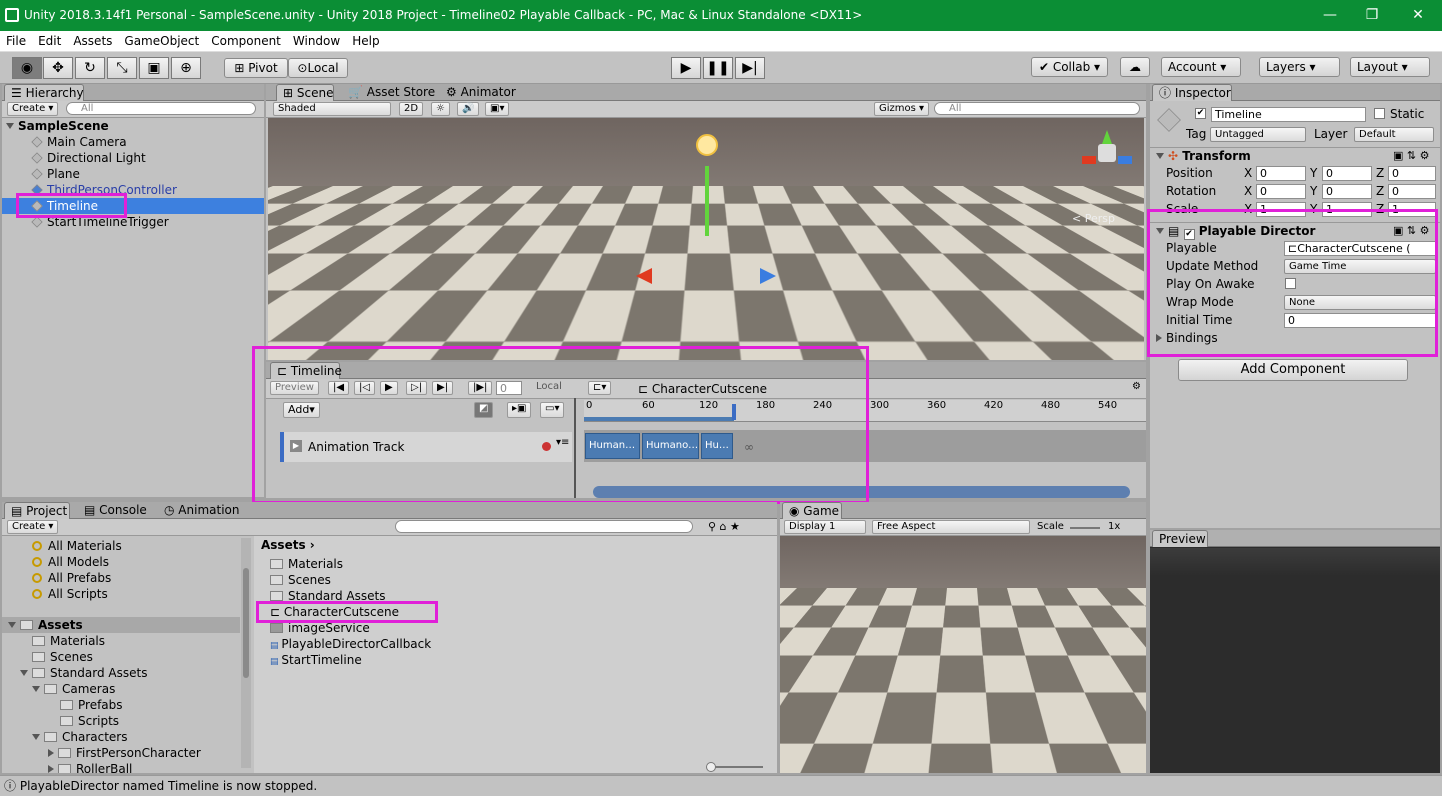 The image size is (1442, 796). I want to click on tab-timeline: ⊏ Timeline, so click(306, 370).